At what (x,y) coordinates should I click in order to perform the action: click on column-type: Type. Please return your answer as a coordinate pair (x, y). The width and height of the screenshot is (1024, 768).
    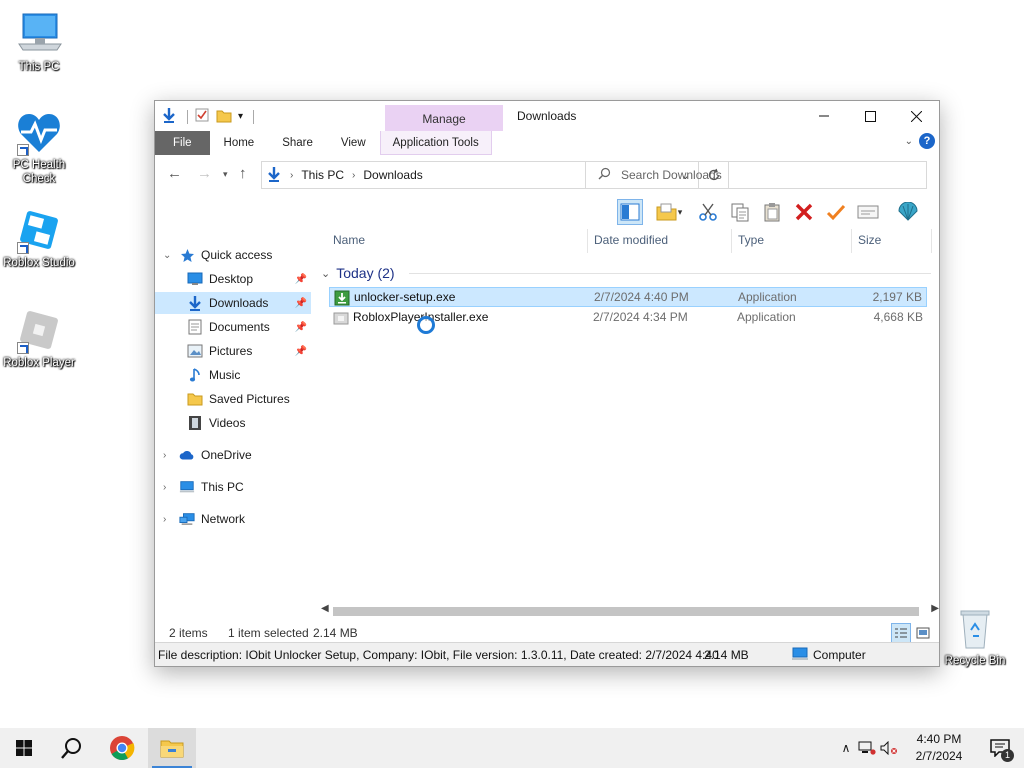
    Looking at the image, I should click on (751, 240).